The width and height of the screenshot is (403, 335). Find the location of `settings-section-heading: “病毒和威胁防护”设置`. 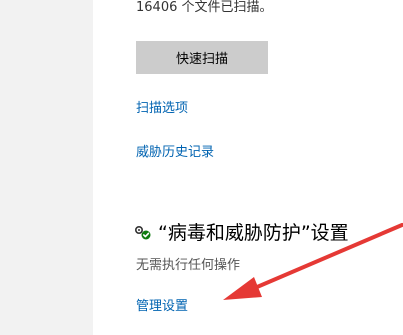

settings-section-heading: “病毒和威胁防护”设置 is located at coordinates (241, 233).